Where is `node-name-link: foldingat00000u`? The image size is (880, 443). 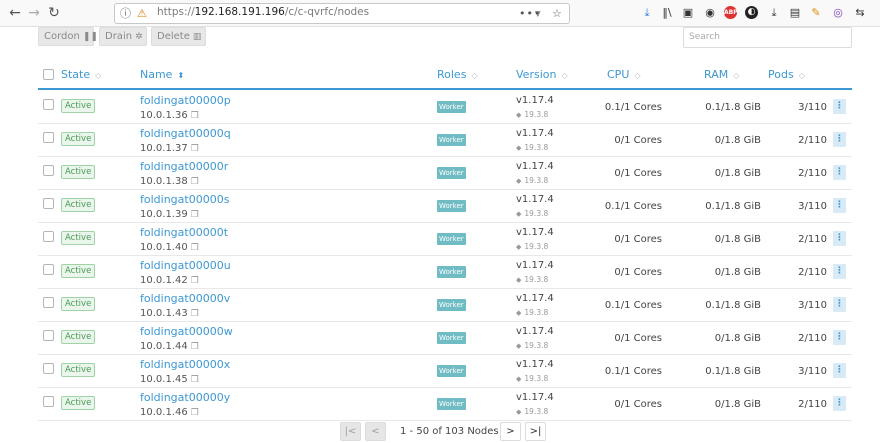
node-name-link: foldingat00000u is located at coordinates (185, 265).